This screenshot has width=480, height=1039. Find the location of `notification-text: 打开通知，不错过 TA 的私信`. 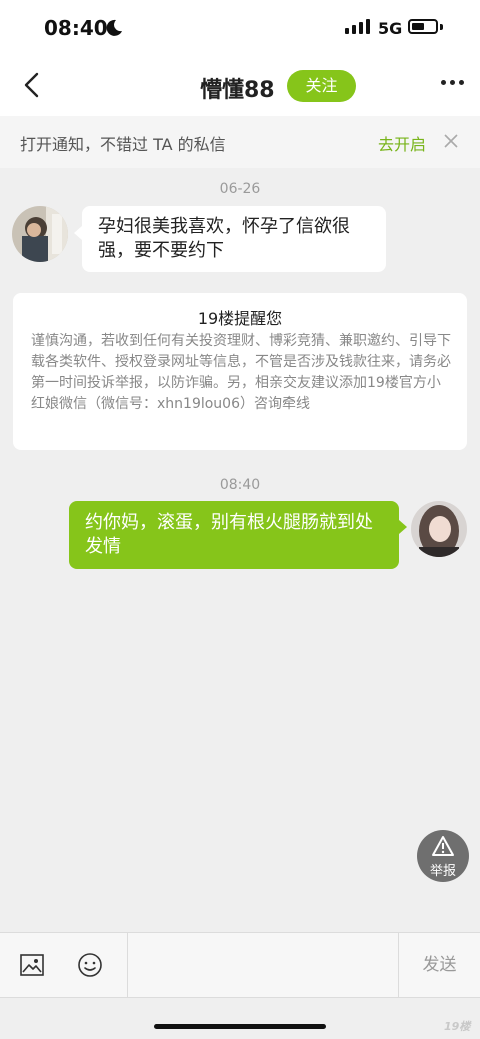

notification-text: 打开通知，不错过 TA 的私信 is located at coordinates (123, 144).